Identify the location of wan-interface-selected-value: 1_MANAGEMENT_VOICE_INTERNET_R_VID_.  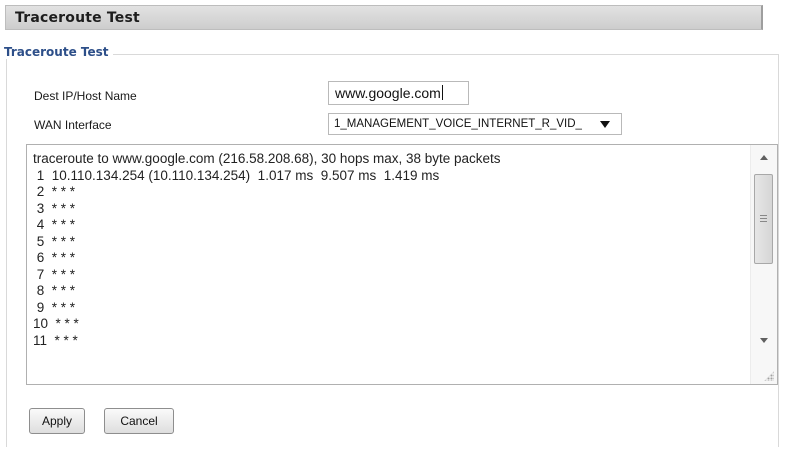
(458, 124).